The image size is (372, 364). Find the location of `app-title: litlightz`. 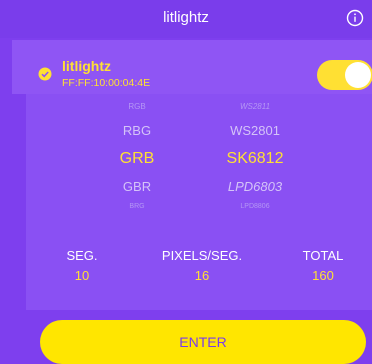

app-title: litlightz is located at coordinates (186, 17).